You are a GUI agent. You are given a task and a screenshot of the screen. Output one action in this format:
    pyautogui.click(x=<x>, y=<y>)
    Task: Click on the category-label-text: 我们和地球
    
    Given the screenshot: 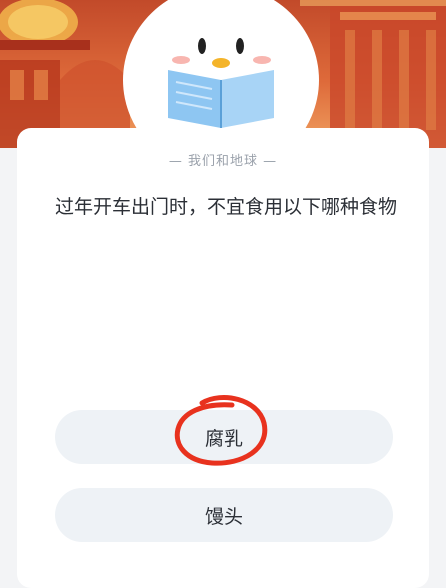 What is the action you would take?
    pyautogui.click(x=222, y=161)
    